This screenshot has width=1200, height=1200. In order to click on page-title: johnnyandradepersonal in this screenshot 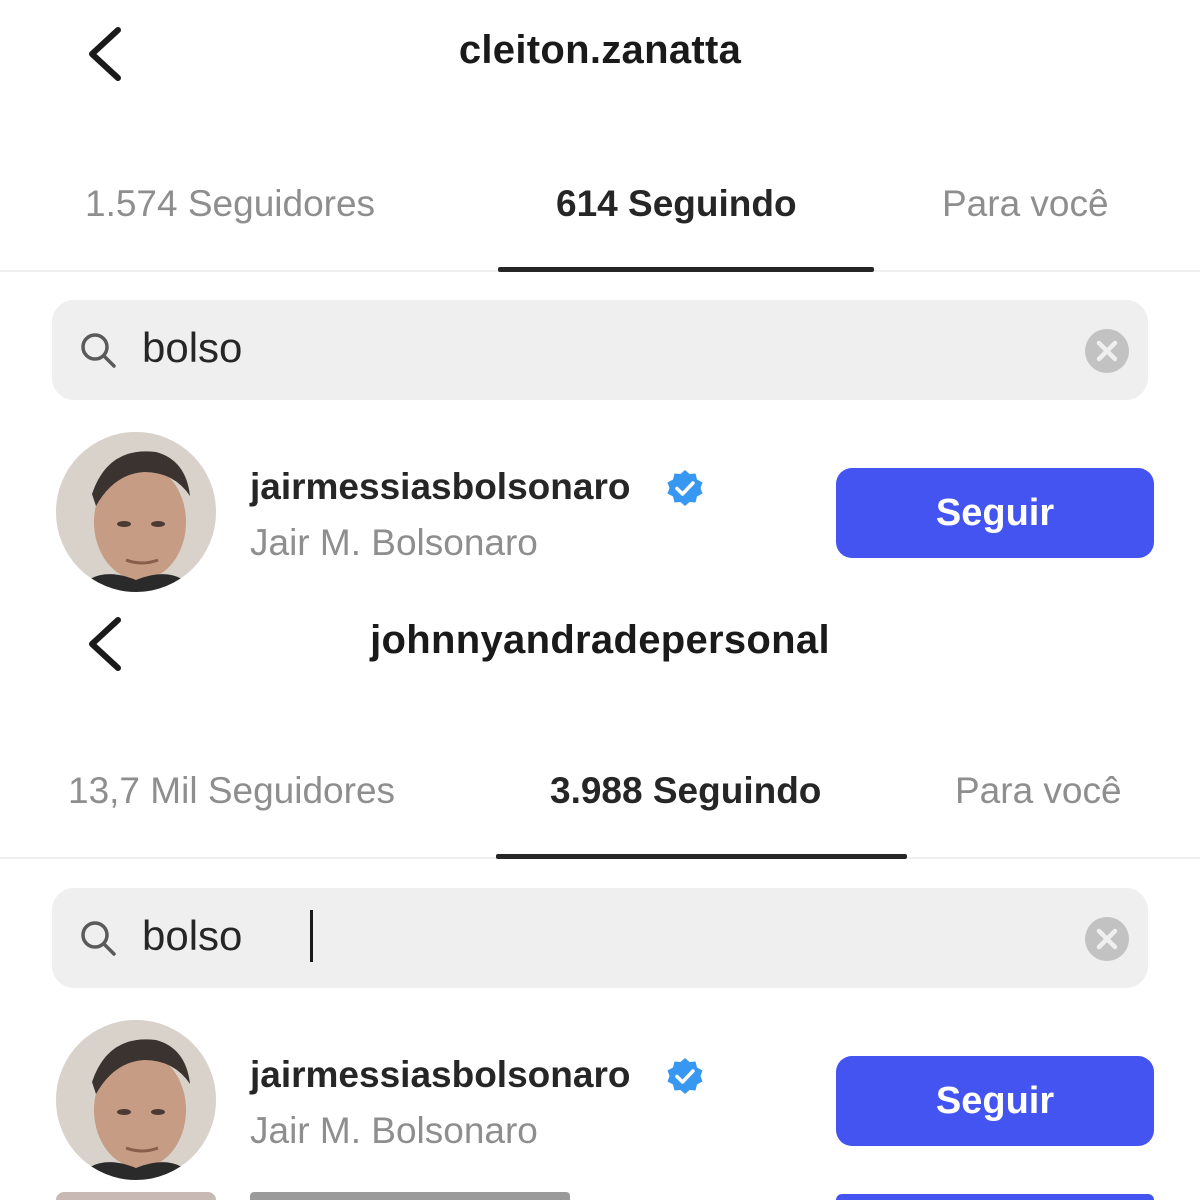, I will do `click(600, 640)`.